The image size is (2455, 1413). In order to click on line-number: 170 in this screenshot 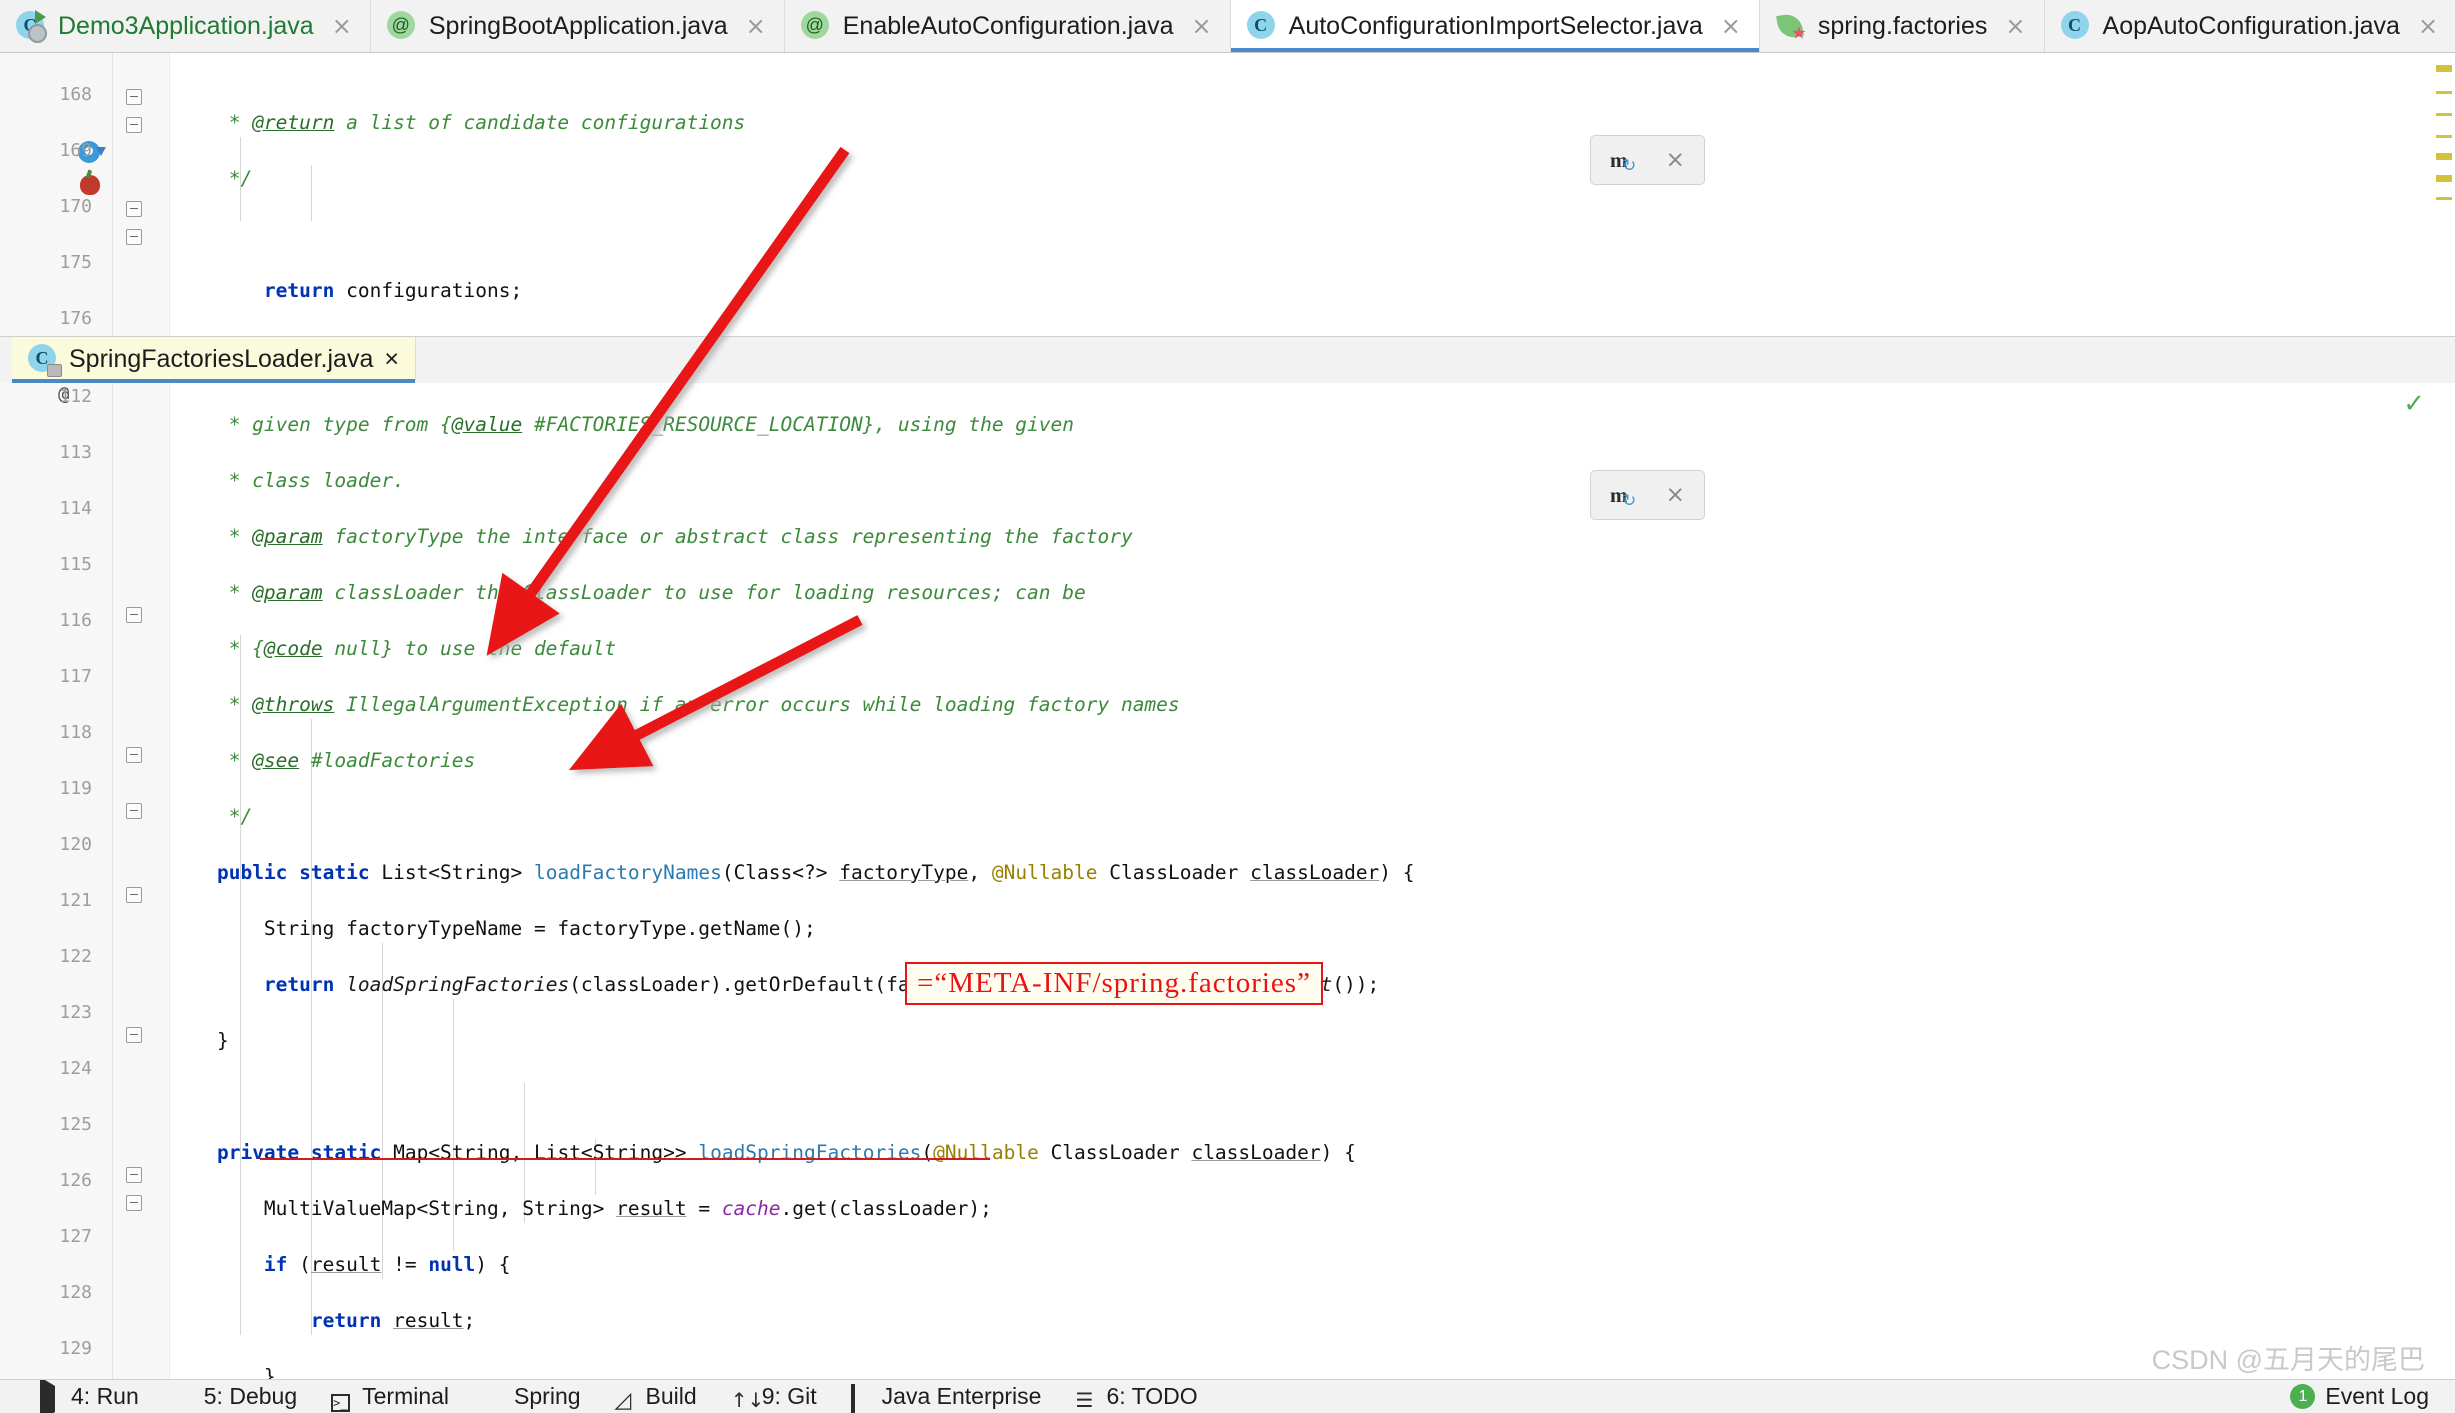, I will do `click(75, 206)`.